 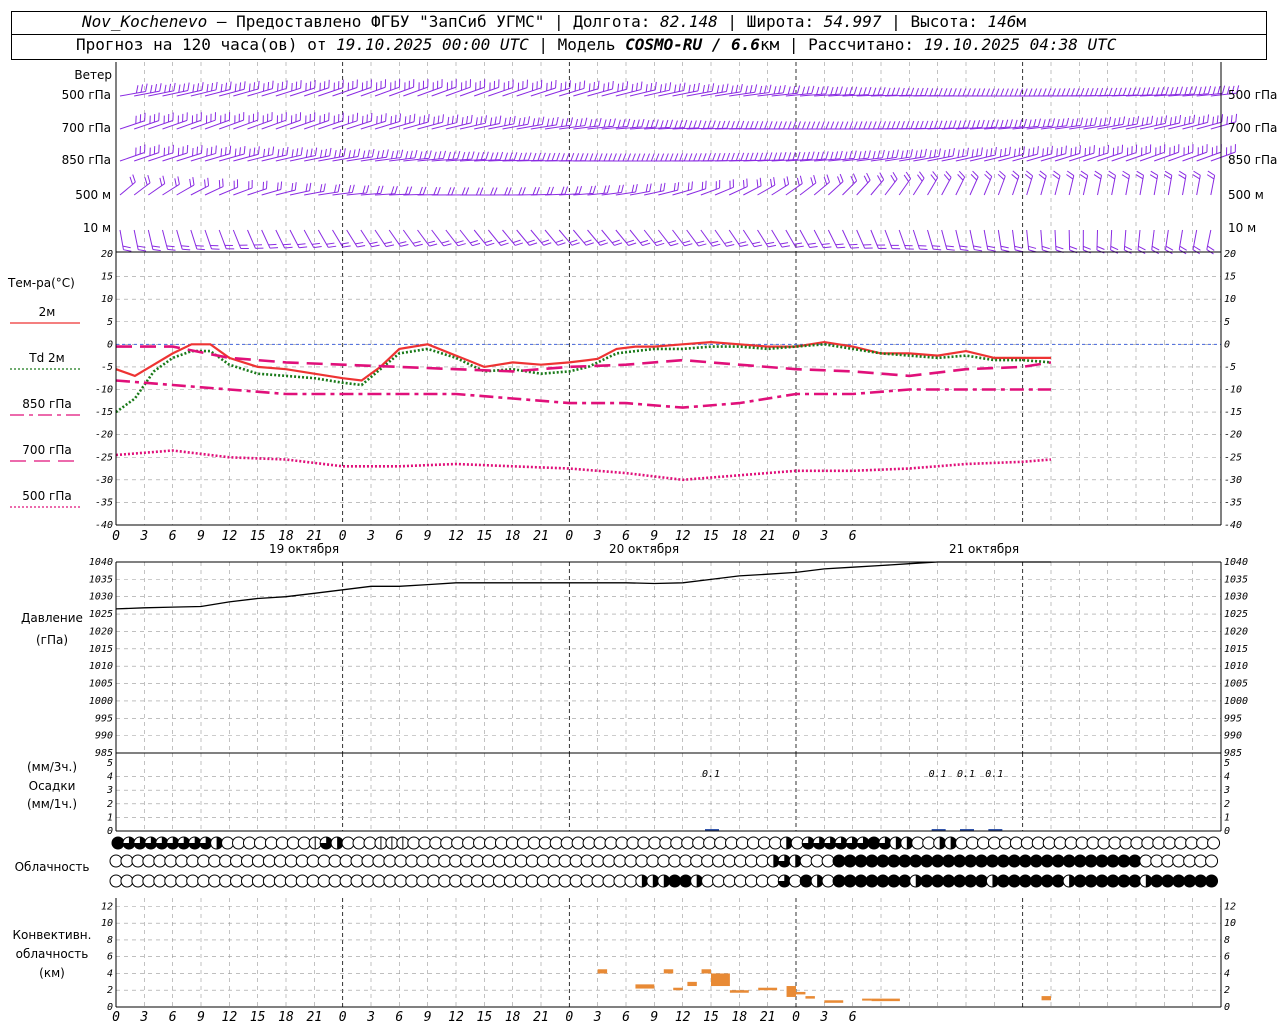 I want to click on temp-tick-left: -20, so click(x=104, y=435).